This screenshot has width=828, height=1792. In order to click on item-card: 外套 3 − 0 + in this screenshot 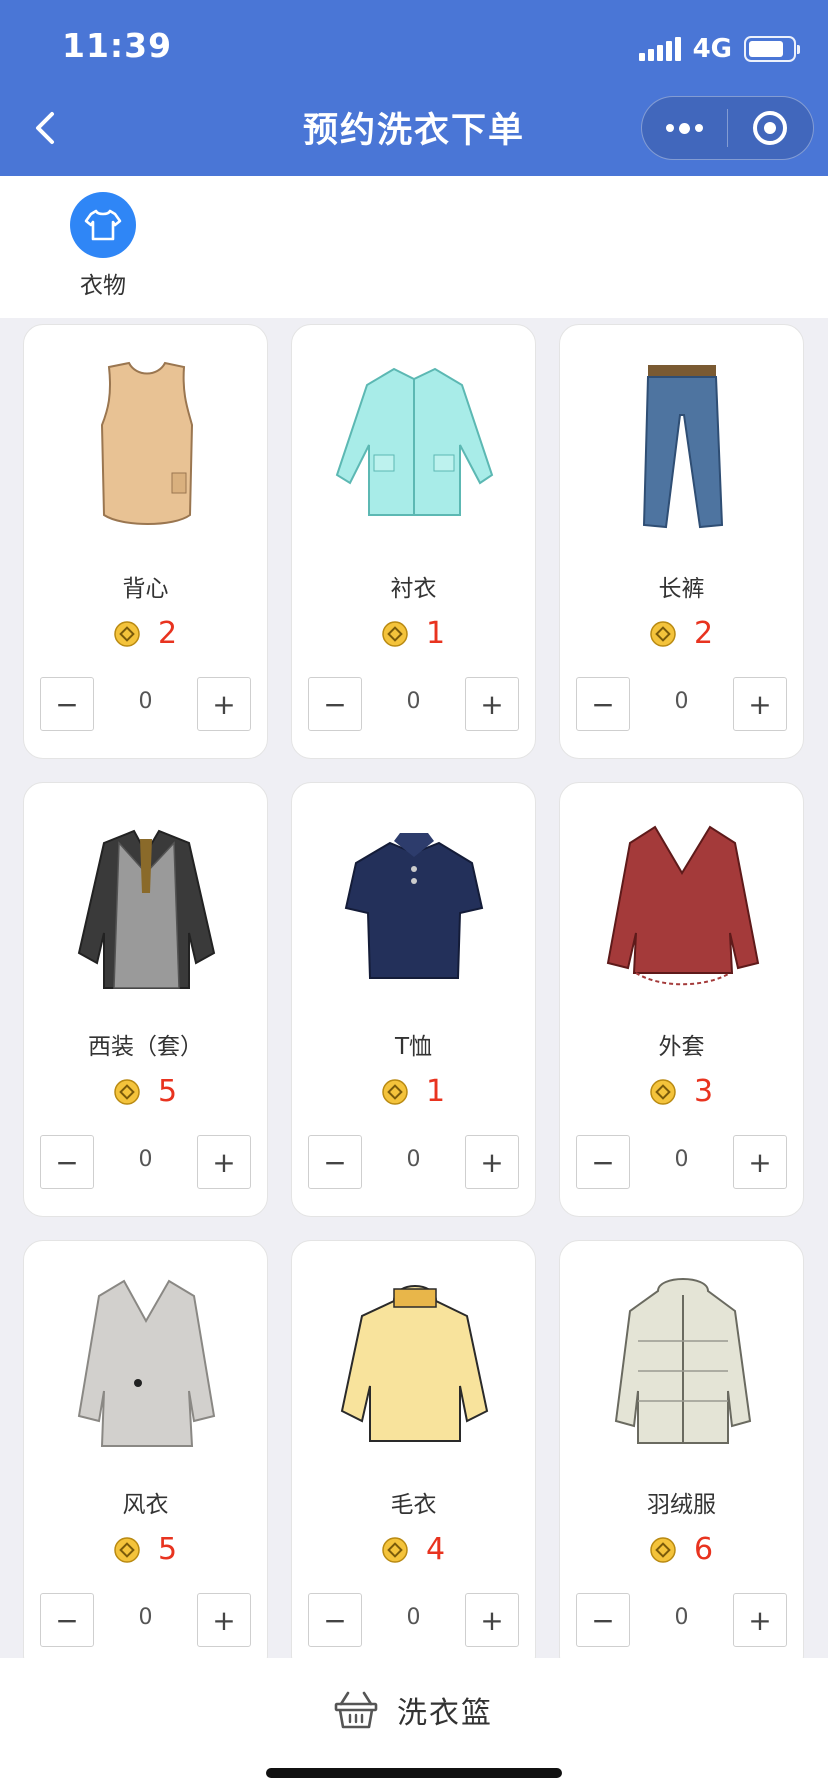, I will do `click(681, 999)`.